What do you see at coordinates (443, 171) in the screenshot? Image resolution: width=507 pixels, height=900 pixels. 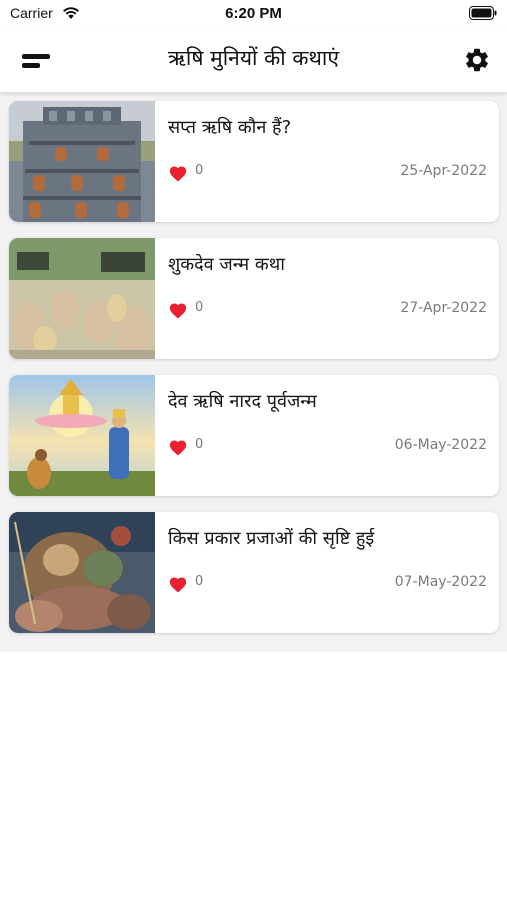 I see `story-date: 25-Apr-2022` at bounding box center [443, 171].